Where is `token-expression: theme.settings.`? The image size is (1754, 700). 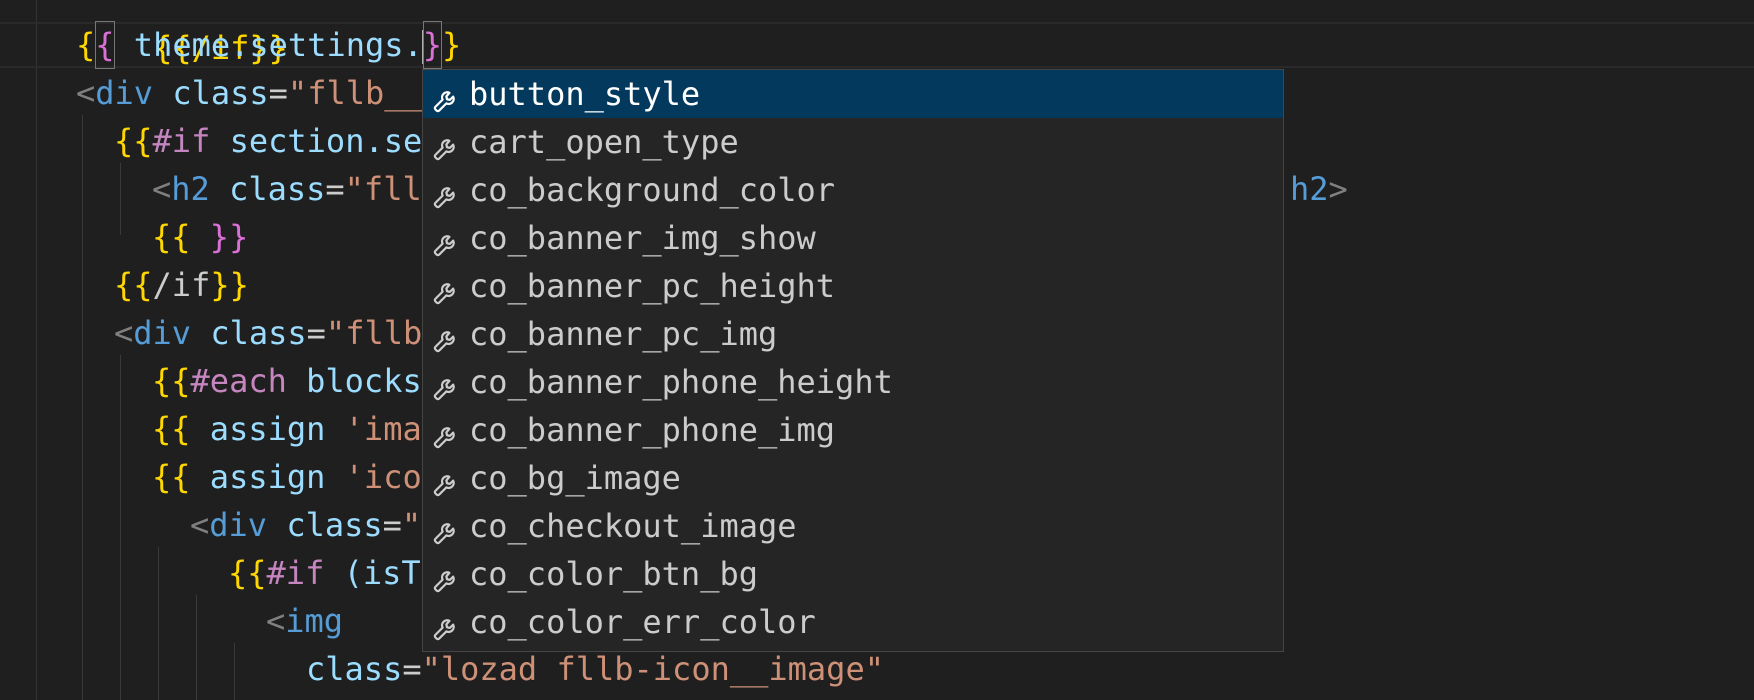
token-expression: theme.settings. is located at coordinates (268, 45).